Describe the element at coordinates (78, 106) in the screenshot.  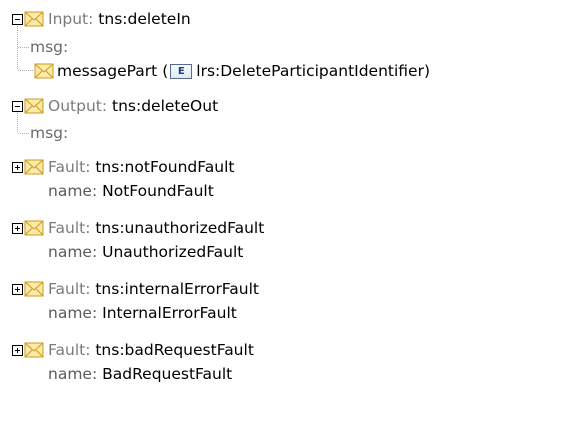
I see `output-label: Output:` at that location.